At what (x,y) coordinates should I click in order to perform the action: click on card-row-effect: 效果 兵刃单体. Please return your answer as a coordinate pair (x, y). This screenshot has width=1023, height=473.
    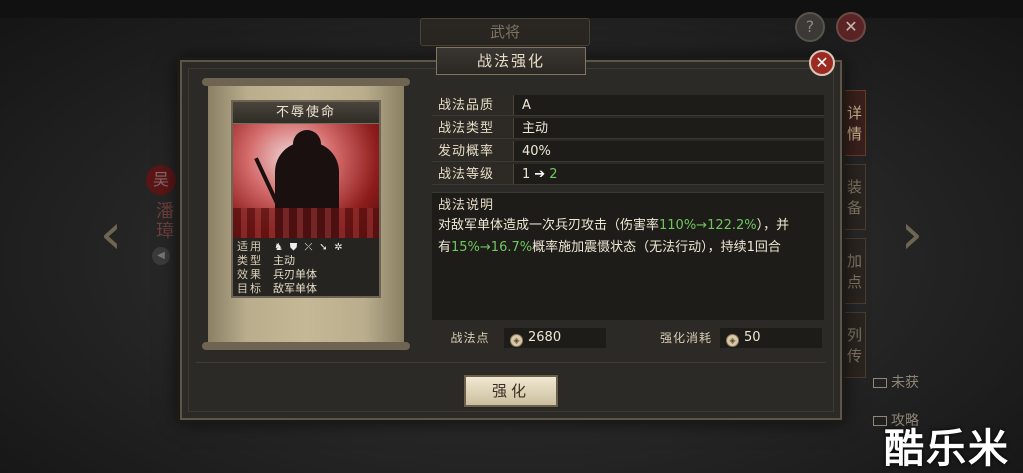
    Looking at the image, I should click on (306, 275).